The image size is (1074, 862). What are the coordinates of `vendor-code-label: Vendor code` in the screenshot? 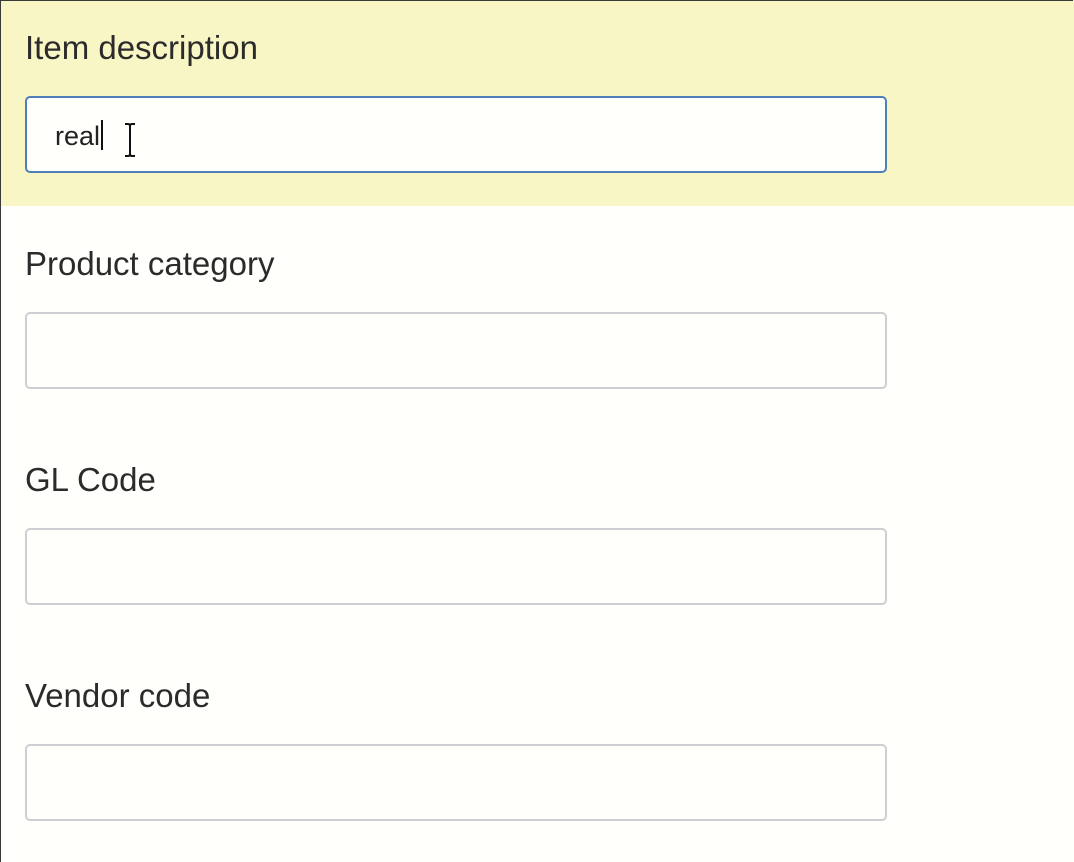 It's located at (118, 695).